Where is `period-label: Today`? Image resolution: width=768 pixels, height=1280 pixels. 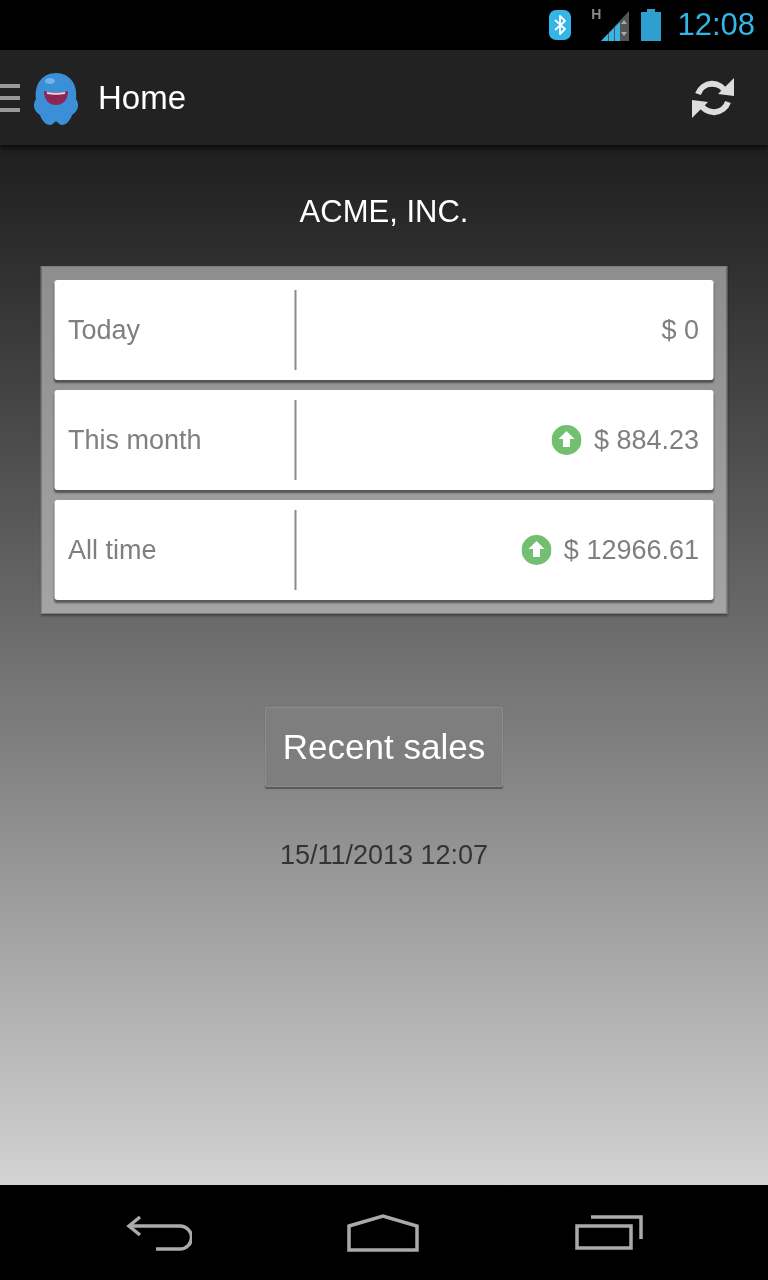
period-label: Today is located at coordinates (104, 330).